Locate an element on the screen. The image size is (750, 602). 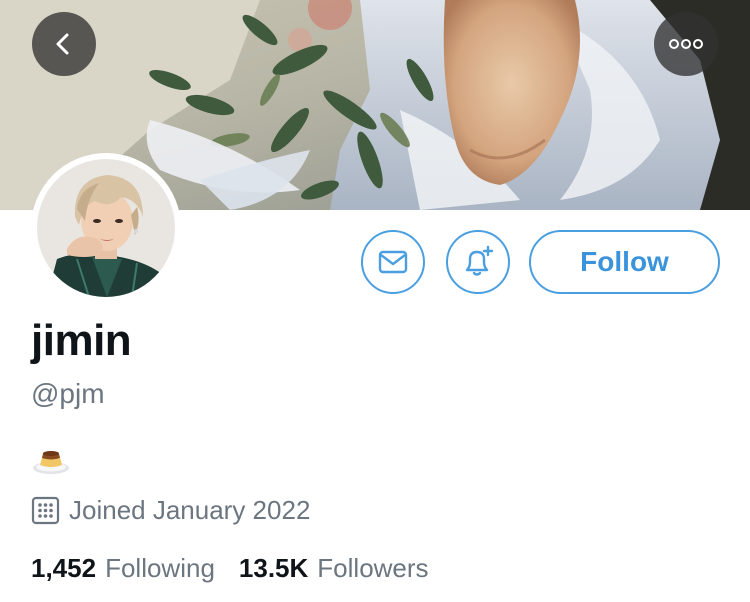
bell-plus-icon is located at coordinates (479, 260).